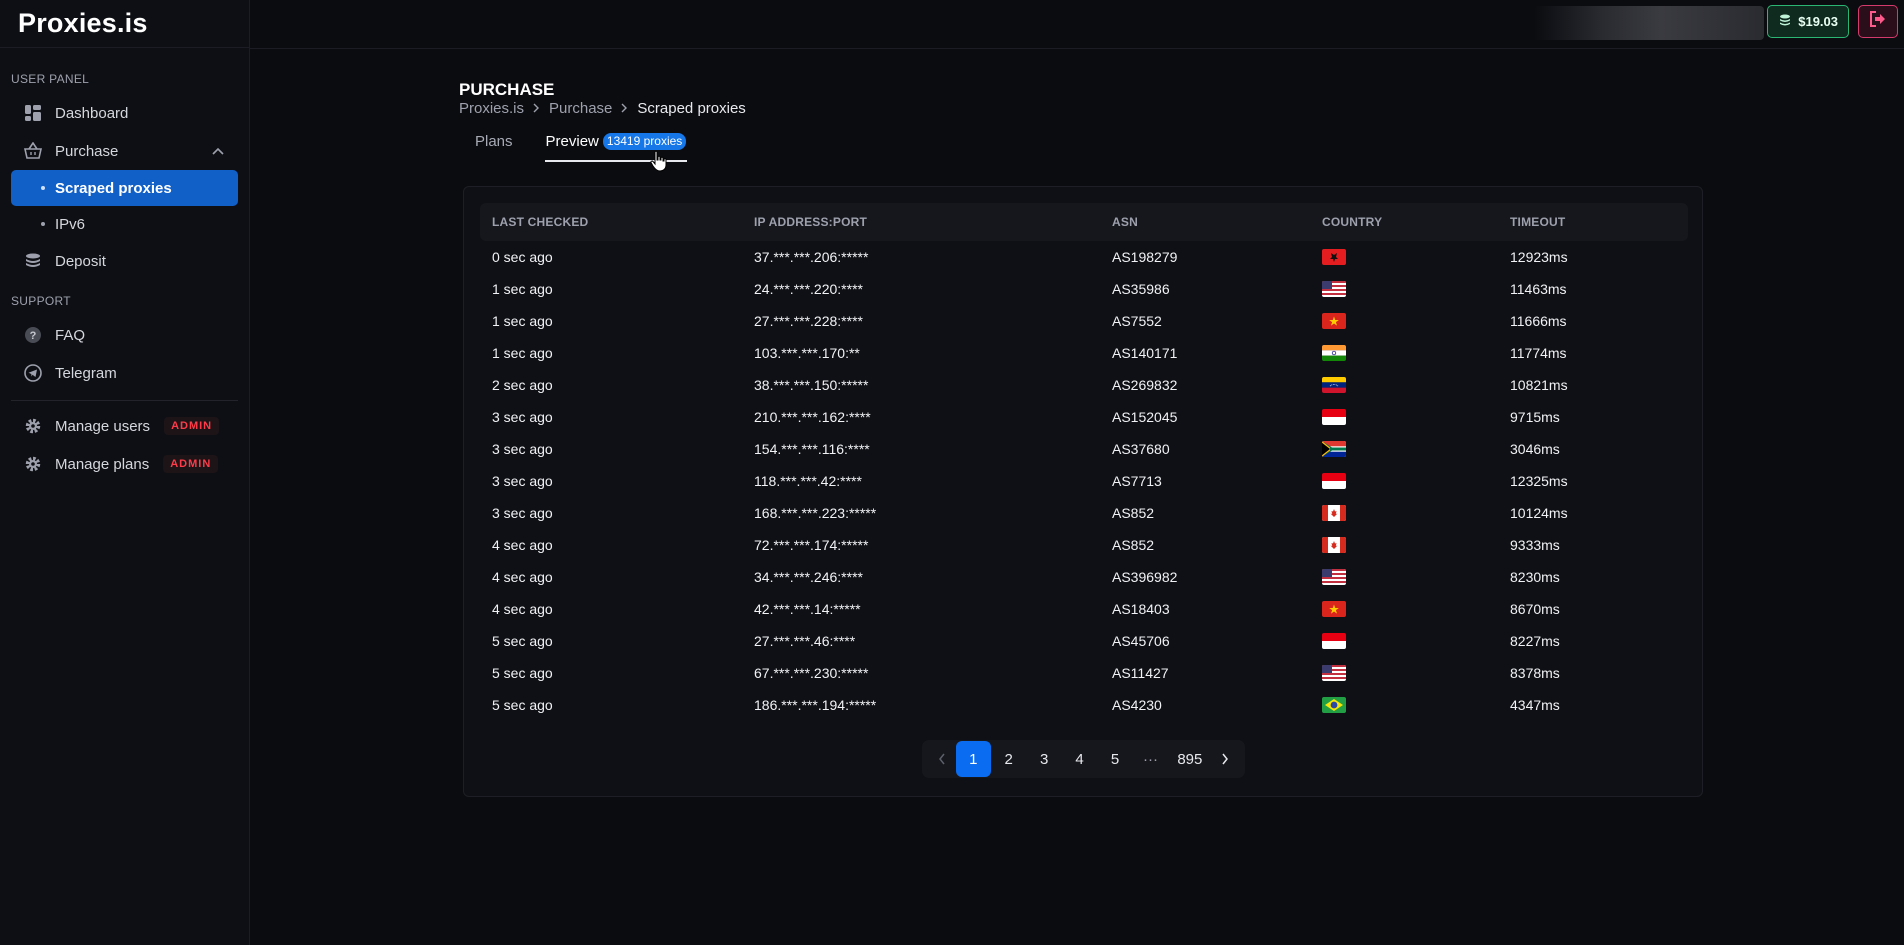  Describe the element at coordinates (124, 373) in the screenshot. I see `sidebar-item-telegram: Telegram` at that location.